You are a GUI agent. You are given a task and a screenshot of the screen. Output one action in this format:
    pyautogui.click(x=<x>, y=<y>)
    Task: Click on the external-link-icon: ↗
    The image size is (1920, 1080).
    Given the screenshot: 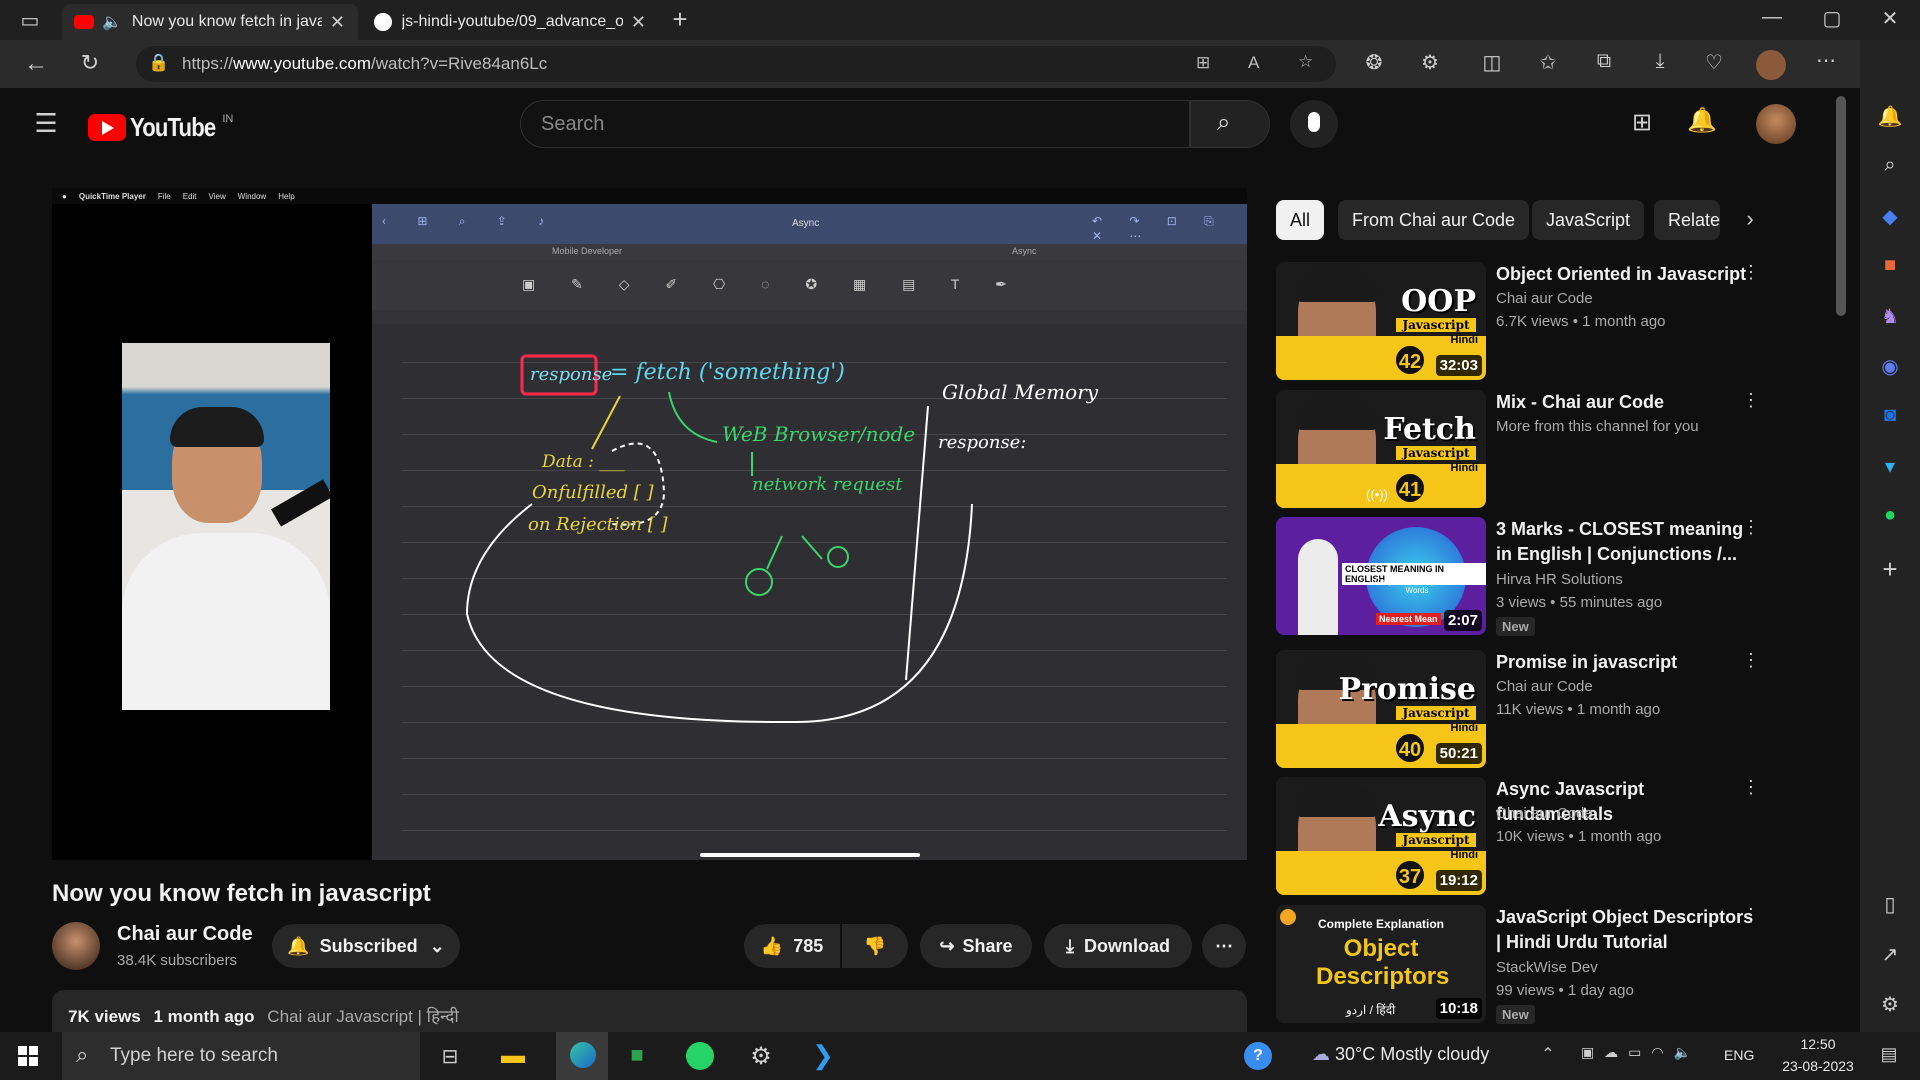 What is the action you would take?
    pyautogui.click(x=1890, y=954)
    